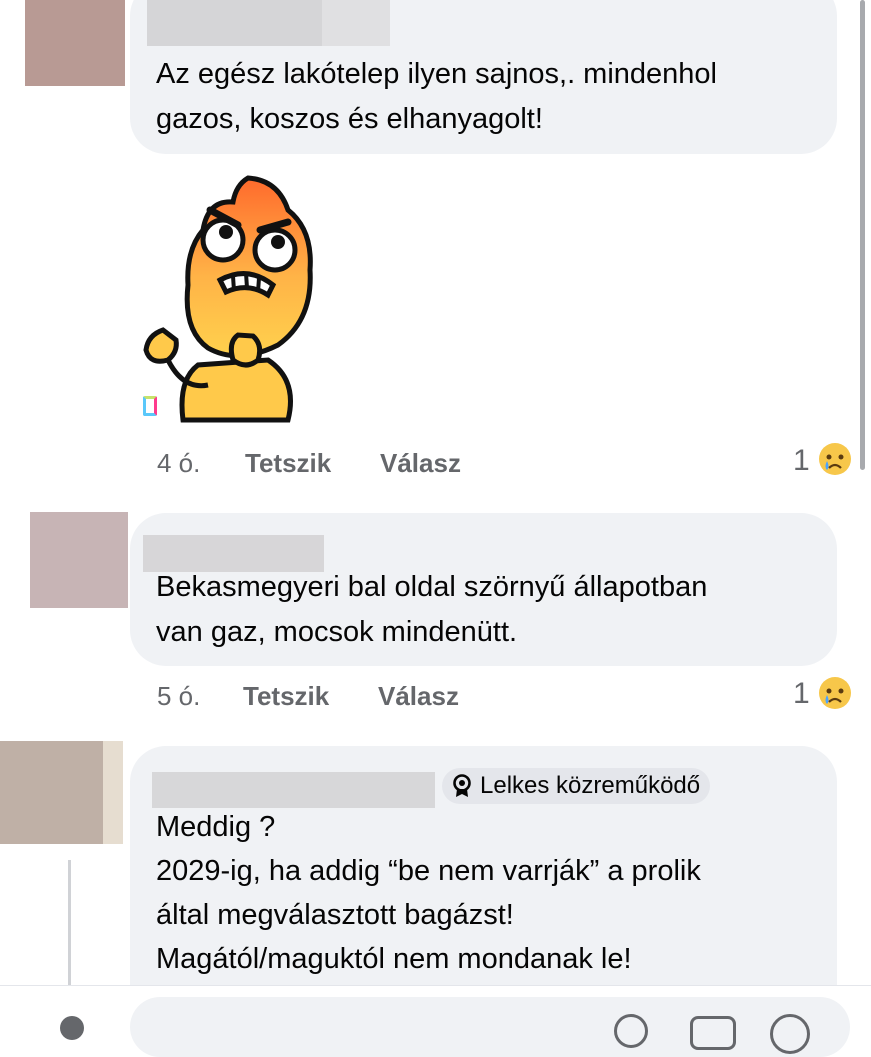  What do you see at coordinates (216, 827) in the screenshot?
I see `comment-text-line: Meddig ?` at bounding box center [216, 827].